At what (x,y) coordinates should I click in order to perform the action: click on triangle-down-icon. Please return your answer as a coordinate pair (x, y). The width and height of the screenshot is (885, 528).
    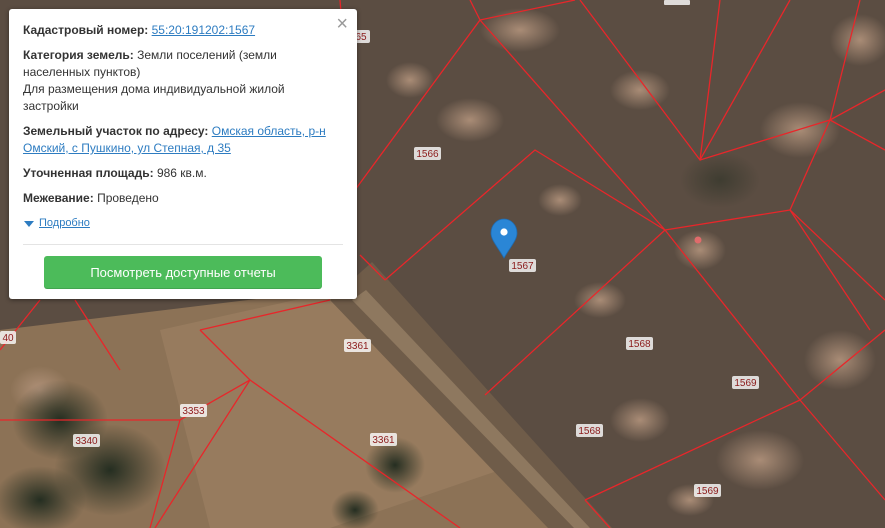
    Looking at the image, I should click on (29, 223).